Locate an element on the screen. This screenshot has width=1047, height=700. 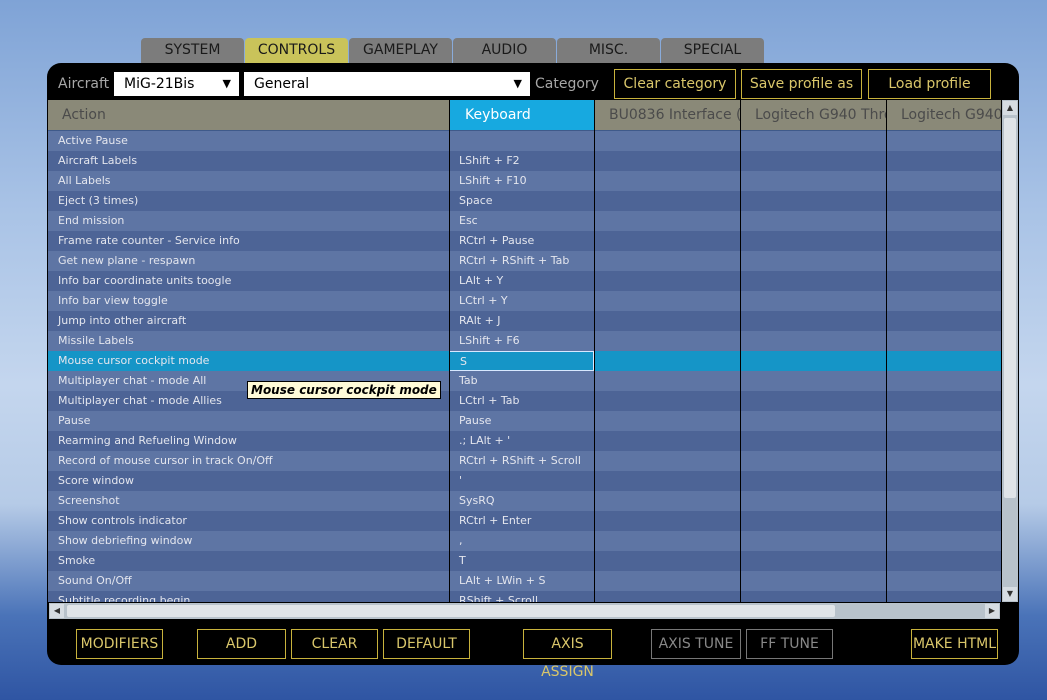
vertical-scrollbar: ▲ ▼ is located at coordinates (1010, 351).